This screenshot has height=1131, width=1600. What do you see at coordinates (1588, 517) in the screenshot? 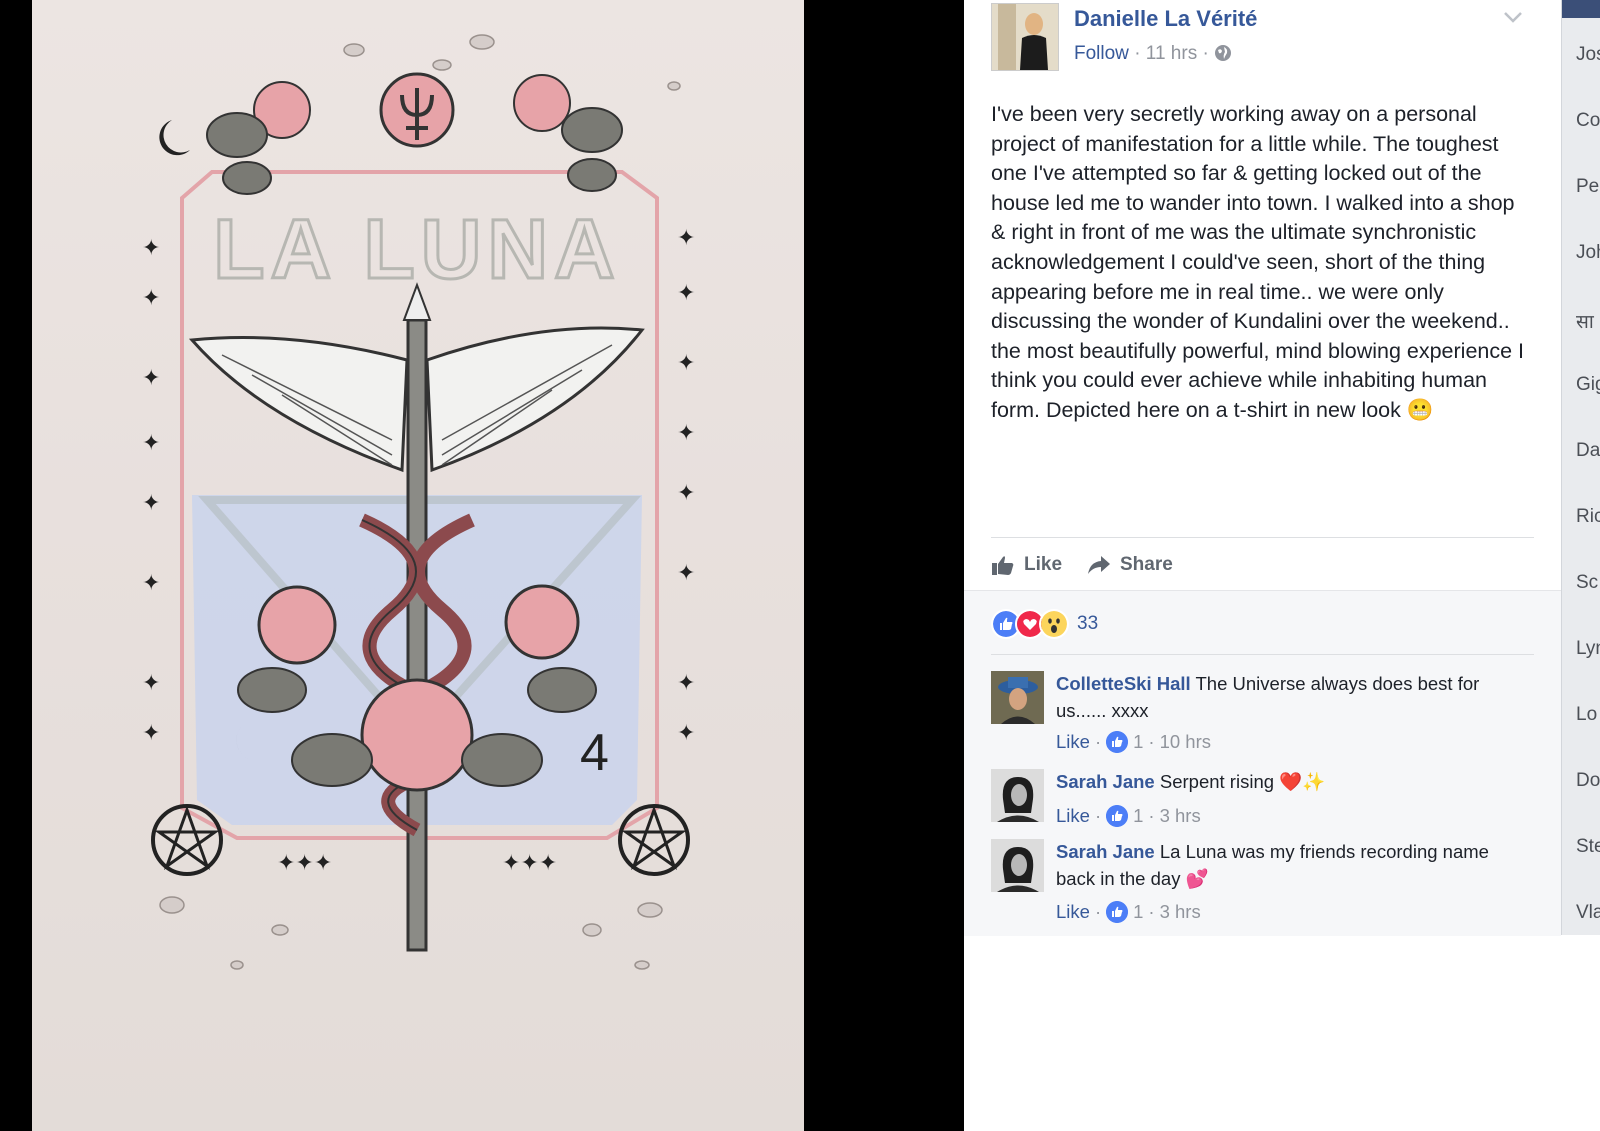
I see `sidebar-contact: Ric` at bounding box center [1588, 517].